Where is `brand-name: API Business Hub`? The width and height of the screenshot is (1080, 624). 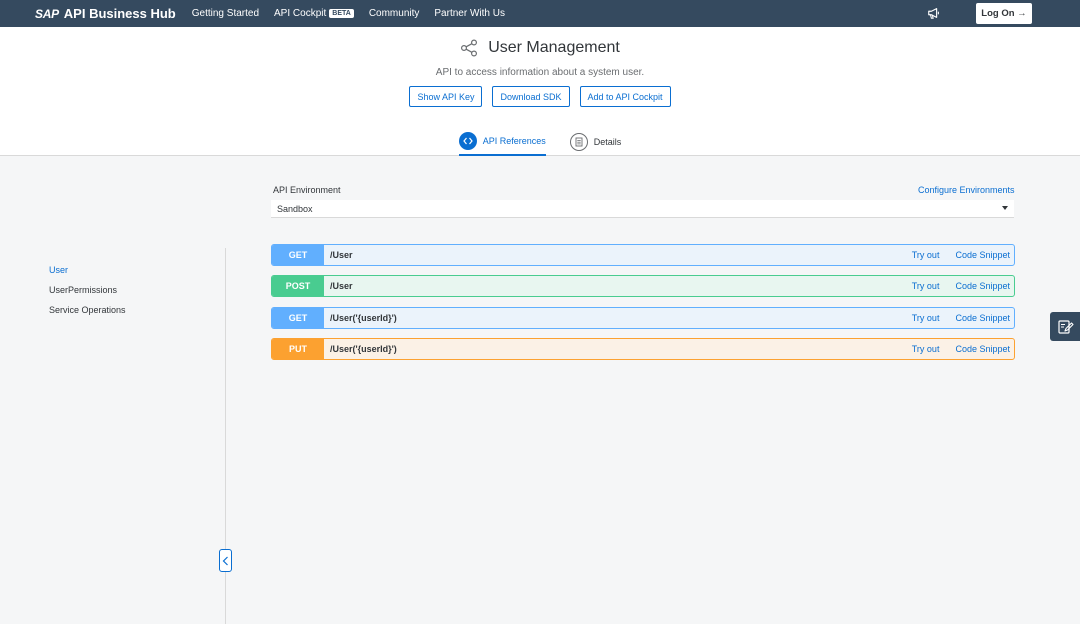
brand-name: API Business Hub is located at coordinates (119, 13).